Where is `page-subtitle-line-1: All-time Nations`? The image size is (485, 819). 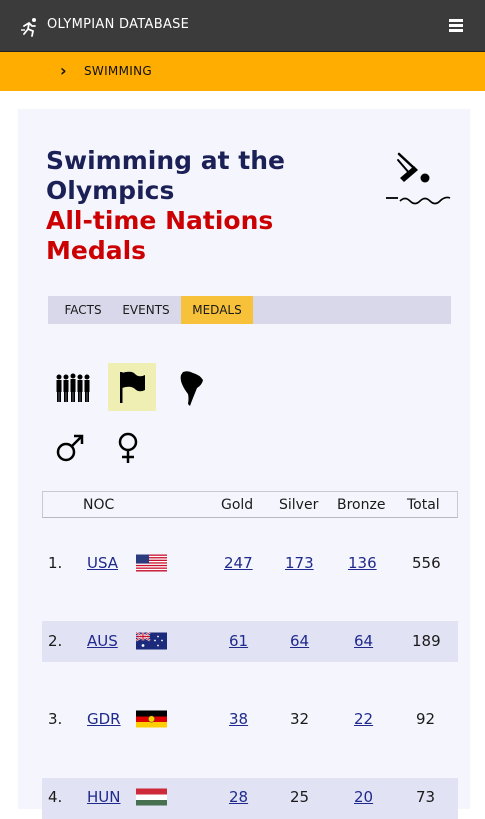 page-subtitle-line-1: All-time Nations is located at coordinates (160, 220).